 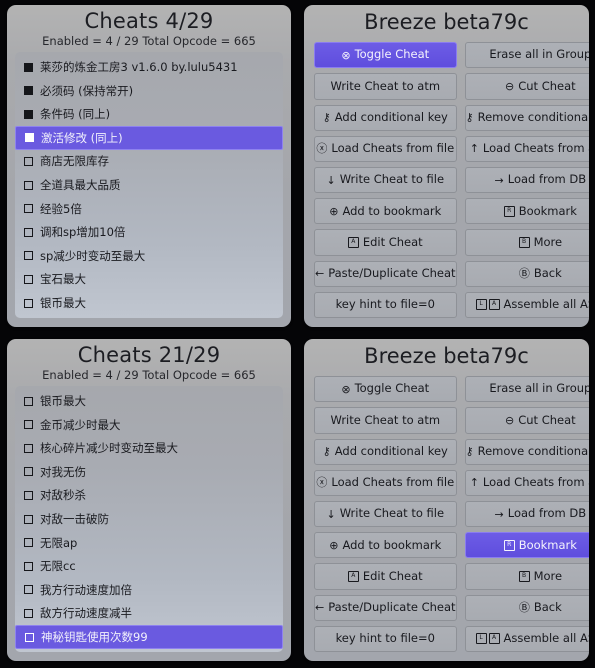 What do you see at coordinates (149, 256) in the screenshot?
I see `cheat-row: sp减少时变动至最大` at bounding box center [149, 256].